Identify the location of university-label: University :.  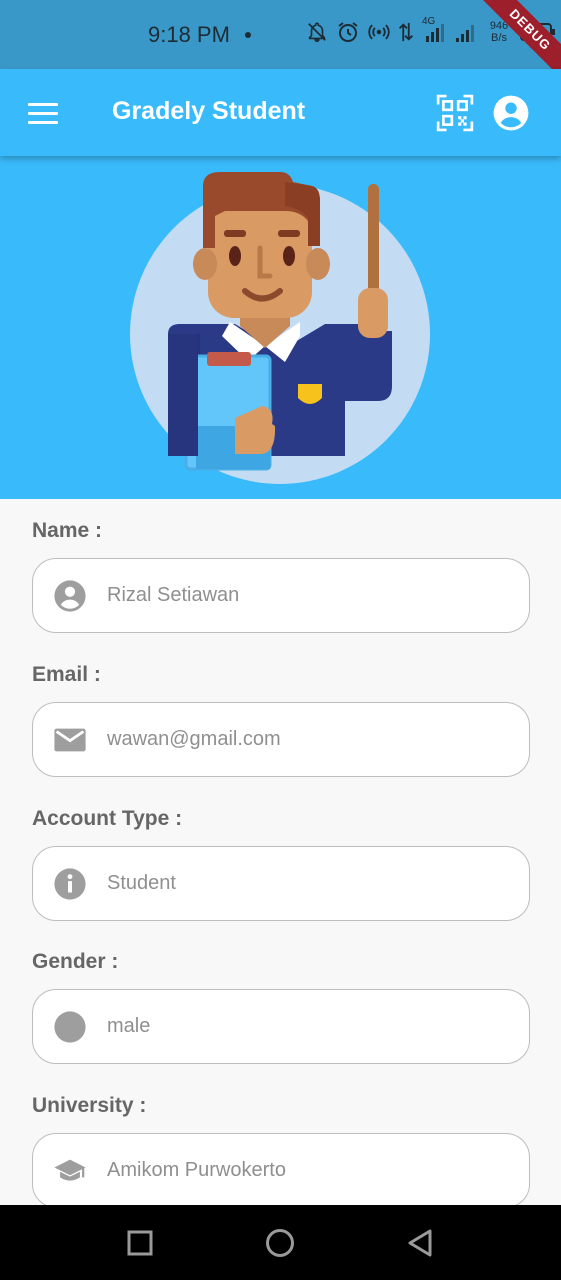
(89, 1105).